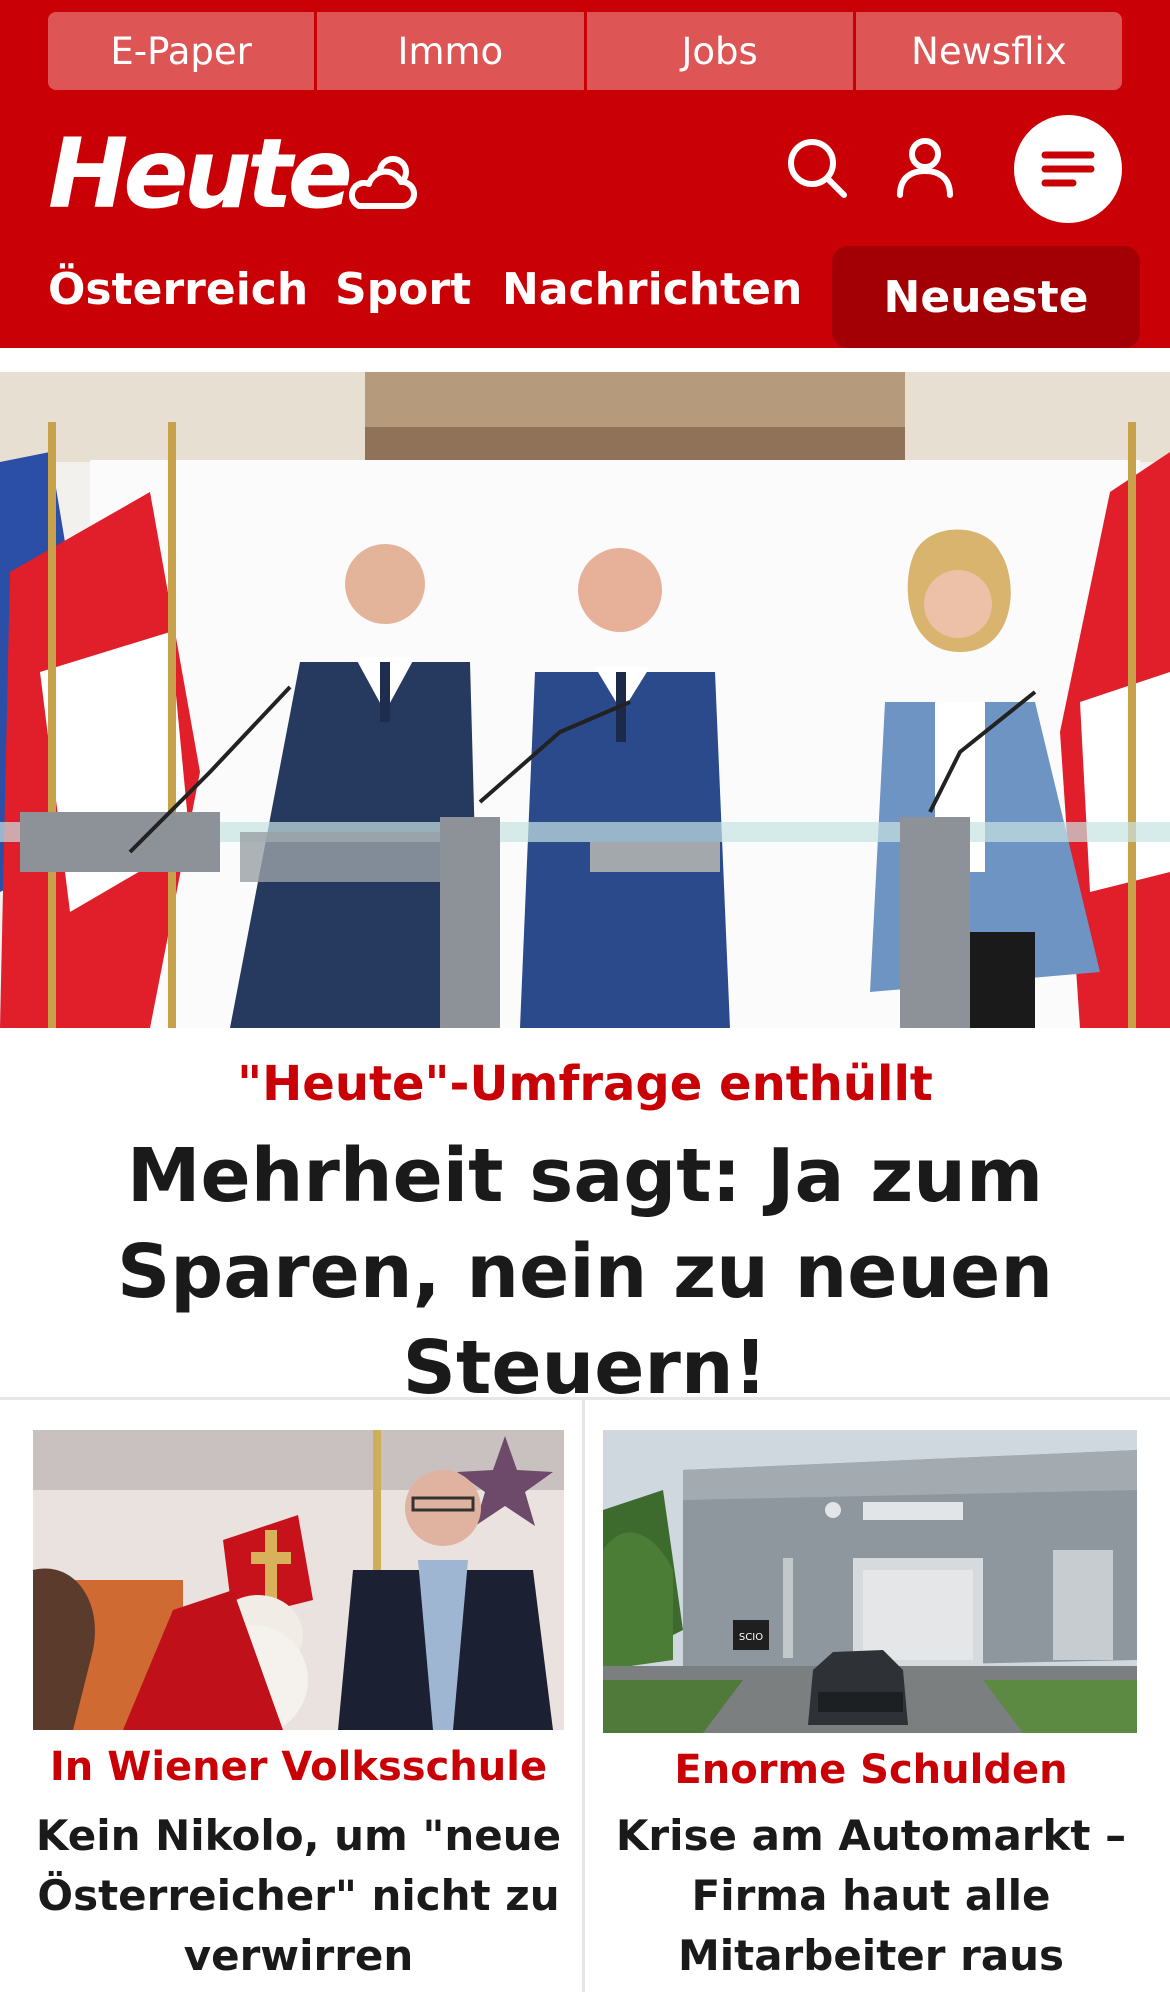  I want to click on search-icon, so click(817, 168).